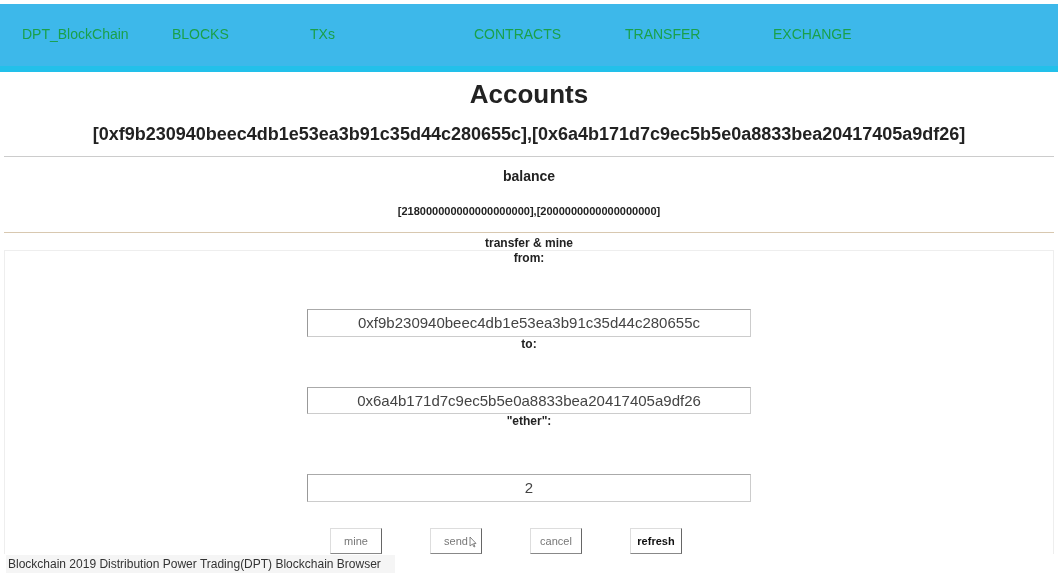 Image resolution: width=1058 pixels, height=573 pixels. What do you see at coordinates (529, 400) in the screenshot?
I see `input-field: 0x6a4b171d7c9ec5b5e0a8833bea20417405a9df26` at bounding box center [529, 400].